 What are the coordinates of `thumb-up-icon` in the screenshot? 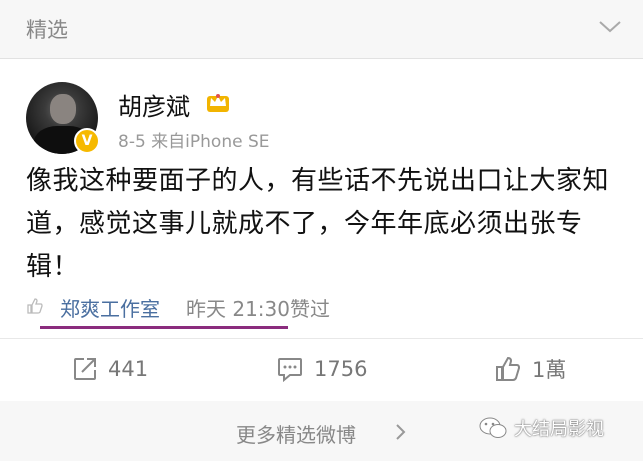 It's located at (35, 306).